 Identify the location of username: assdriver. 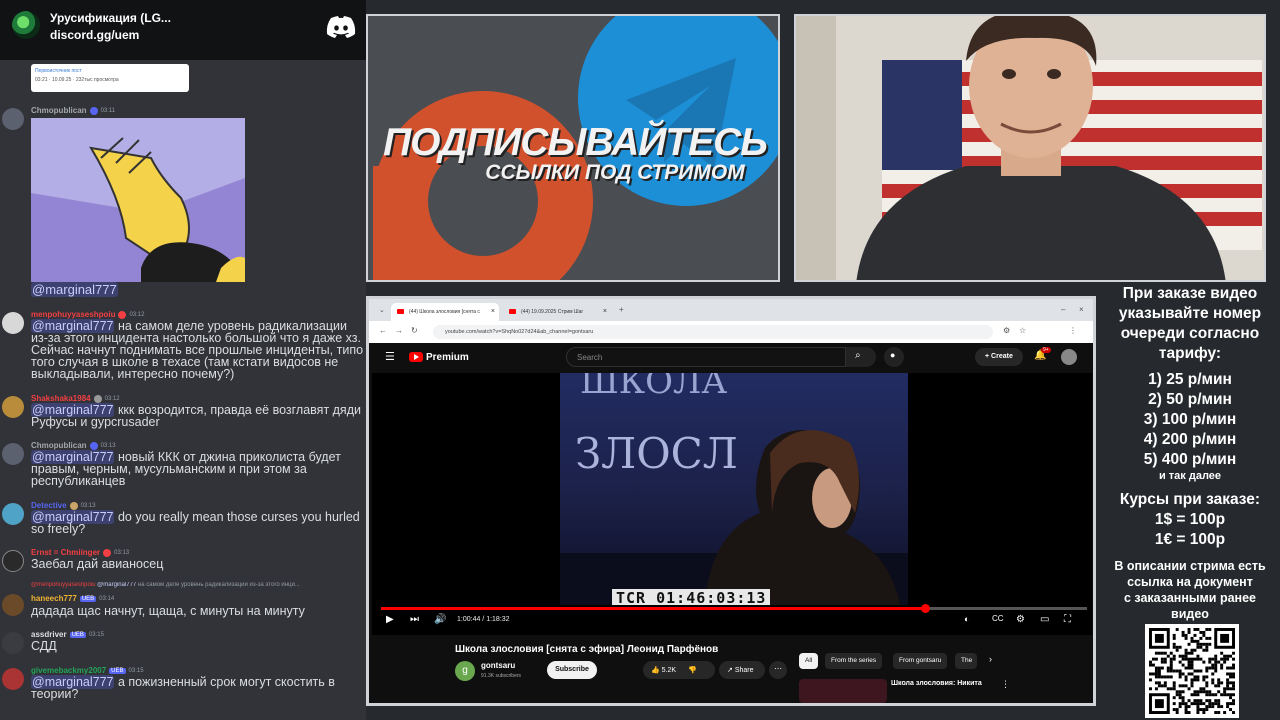
(49, 634).